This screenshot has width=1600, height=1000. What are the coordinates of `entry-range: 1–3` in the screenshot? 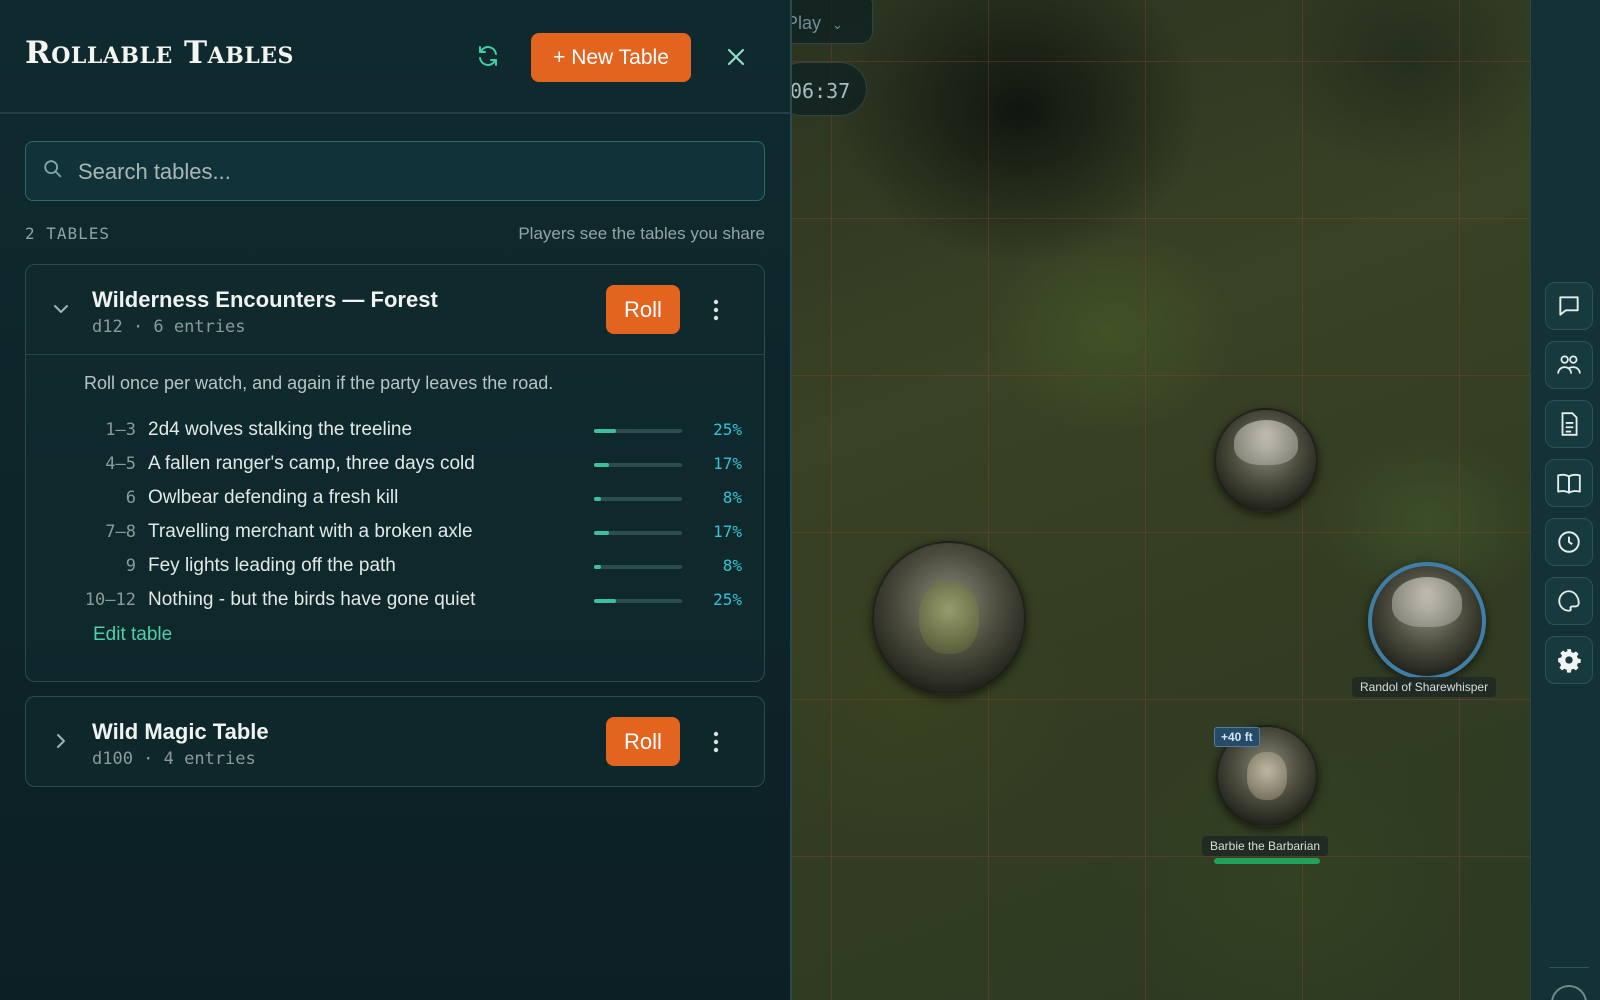 It's located at (120, 430).